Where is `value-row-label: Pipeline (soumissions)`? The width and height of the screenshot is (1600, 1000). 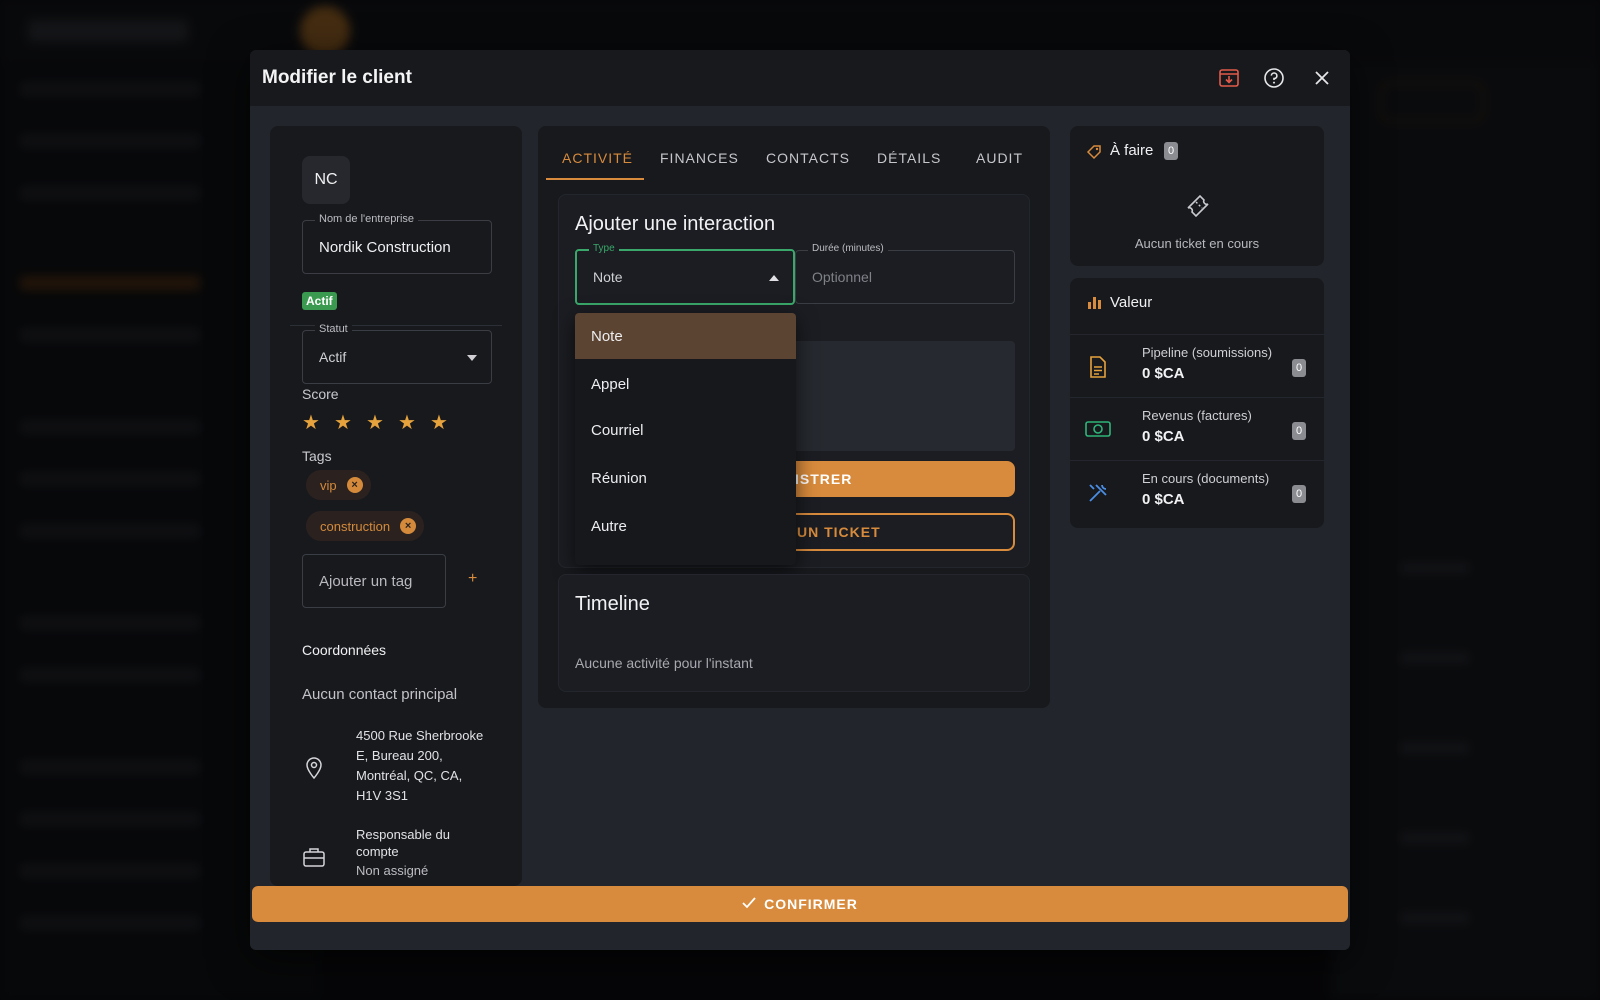
value-row-label: Pipeline (soumissions) is located at coordinates (1207, 352).